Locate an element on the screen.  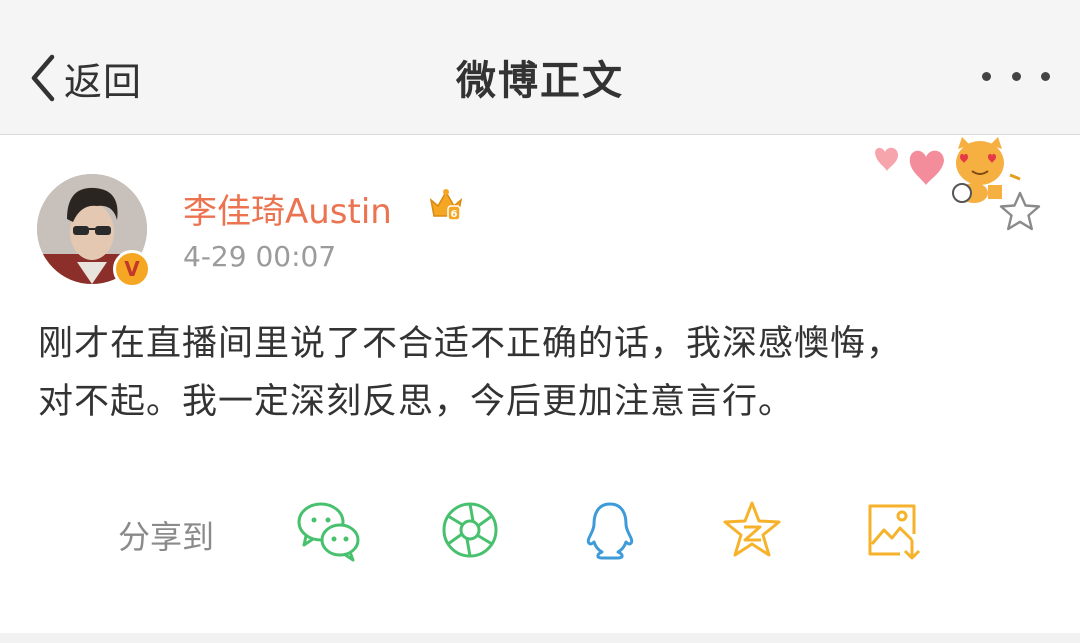
bottom-divider is located at coordinates (540, 638).